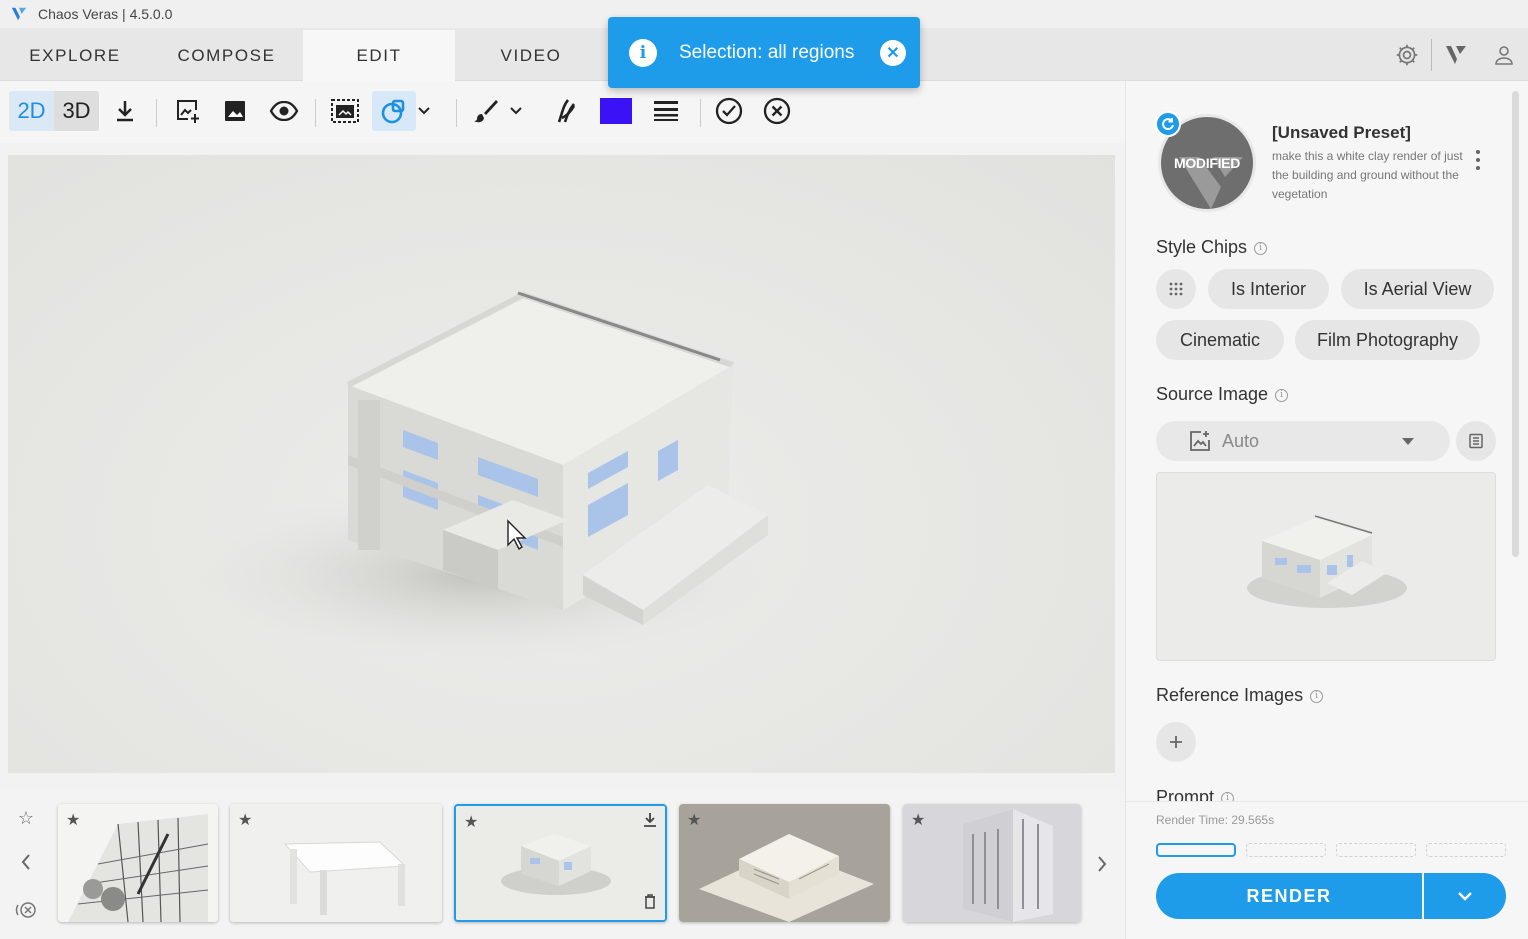 This screenshot has height=939, width=1528. I want to click on grid-icon, so click(1176, 289).